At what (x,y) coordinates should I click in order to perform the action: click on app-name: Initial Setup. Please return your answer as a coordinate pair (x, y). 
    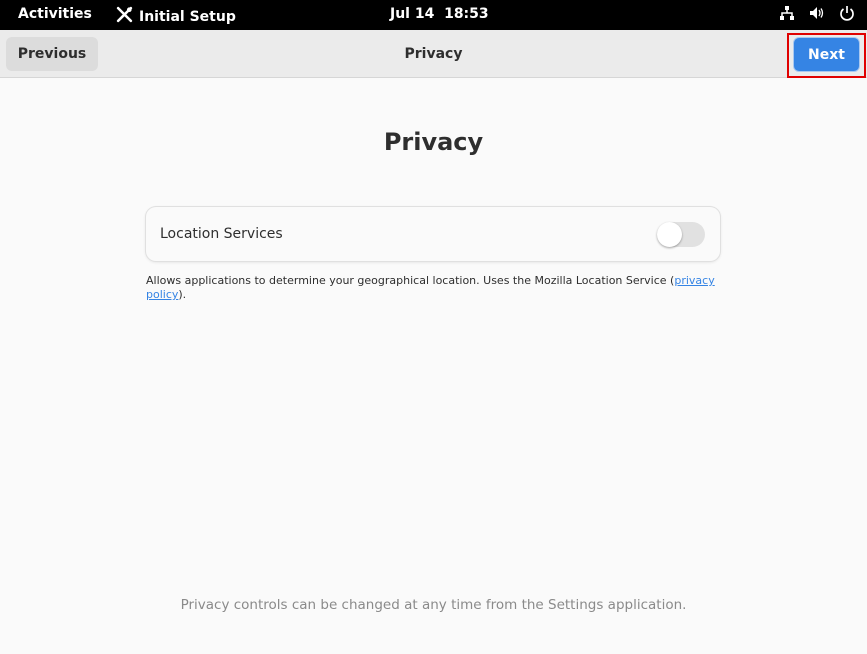
    Looking at the image, I should click on (187, 16).